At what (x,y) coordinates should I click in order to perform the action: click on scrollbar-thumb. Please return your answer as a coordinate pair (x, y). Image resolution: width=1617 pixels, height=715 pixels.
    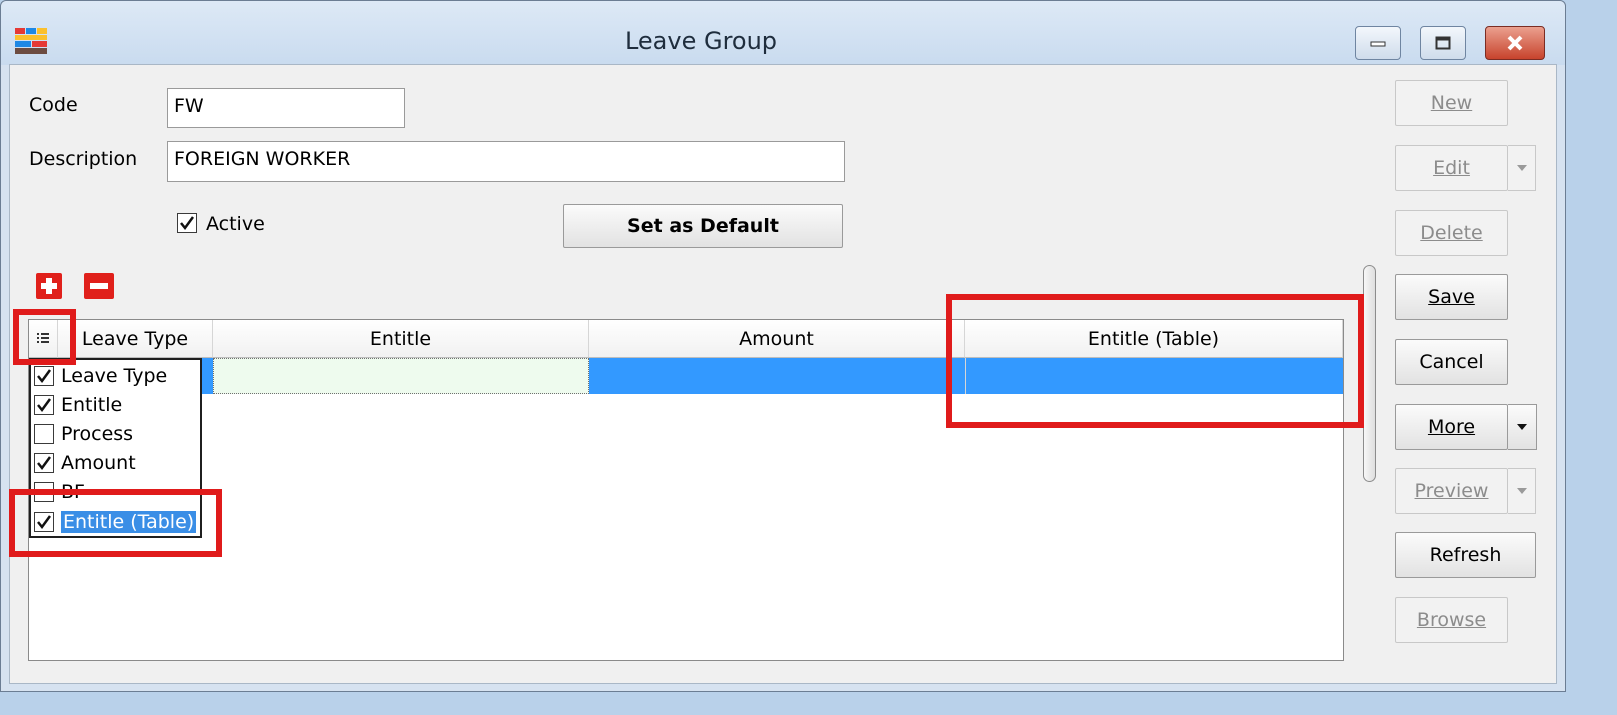
    Looking at the image, I should click on (1369, 373).